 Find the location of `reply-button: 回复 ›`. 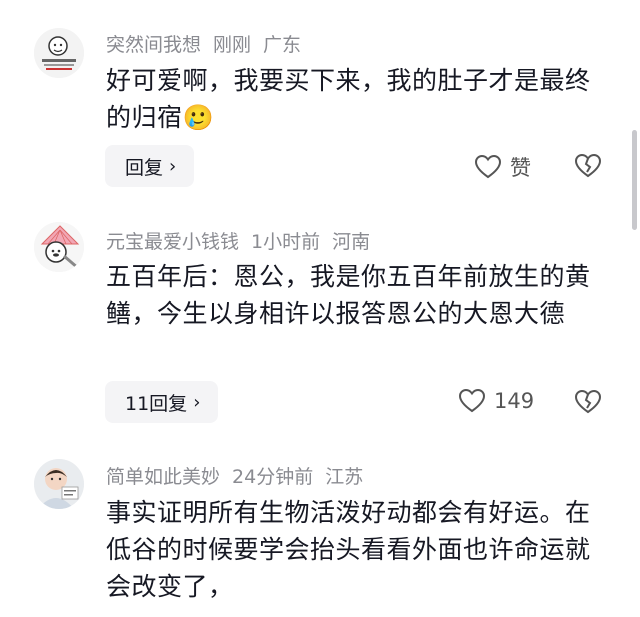

reply-button: 回复 › is located at coordinates (150, 166).